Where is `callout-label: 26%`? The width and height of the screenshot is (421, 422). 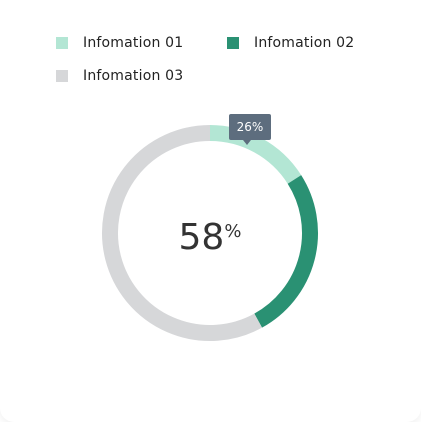 callout-label: 26% is located at coordinates (250, 127).